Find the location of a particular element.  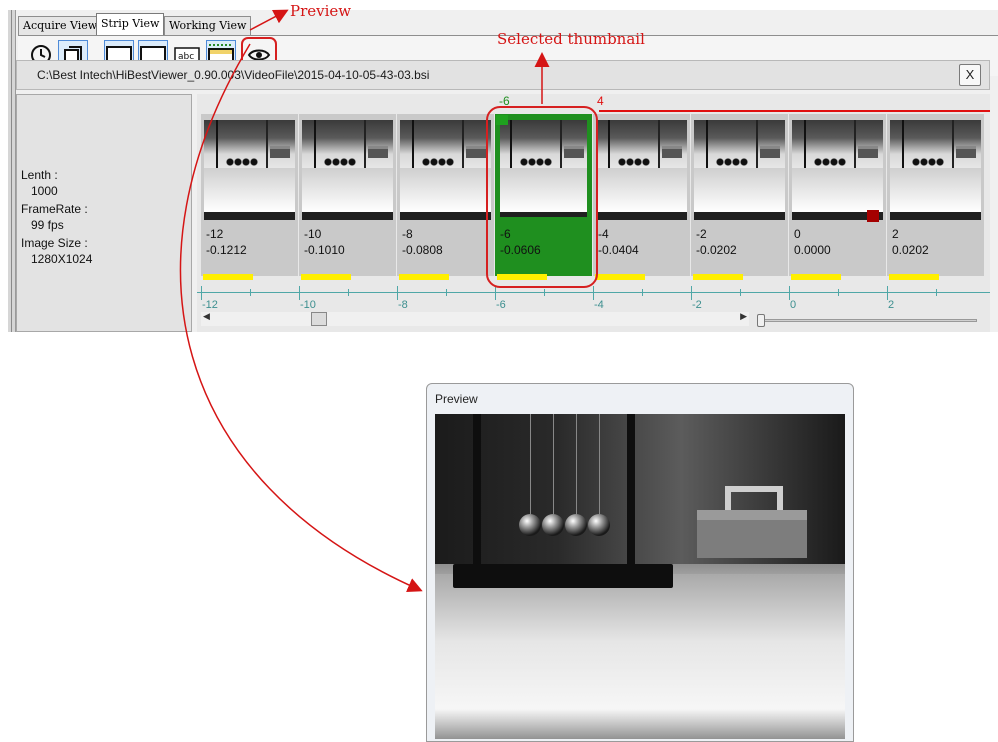

preview-cradle-base is located at coordinates (563, 576).